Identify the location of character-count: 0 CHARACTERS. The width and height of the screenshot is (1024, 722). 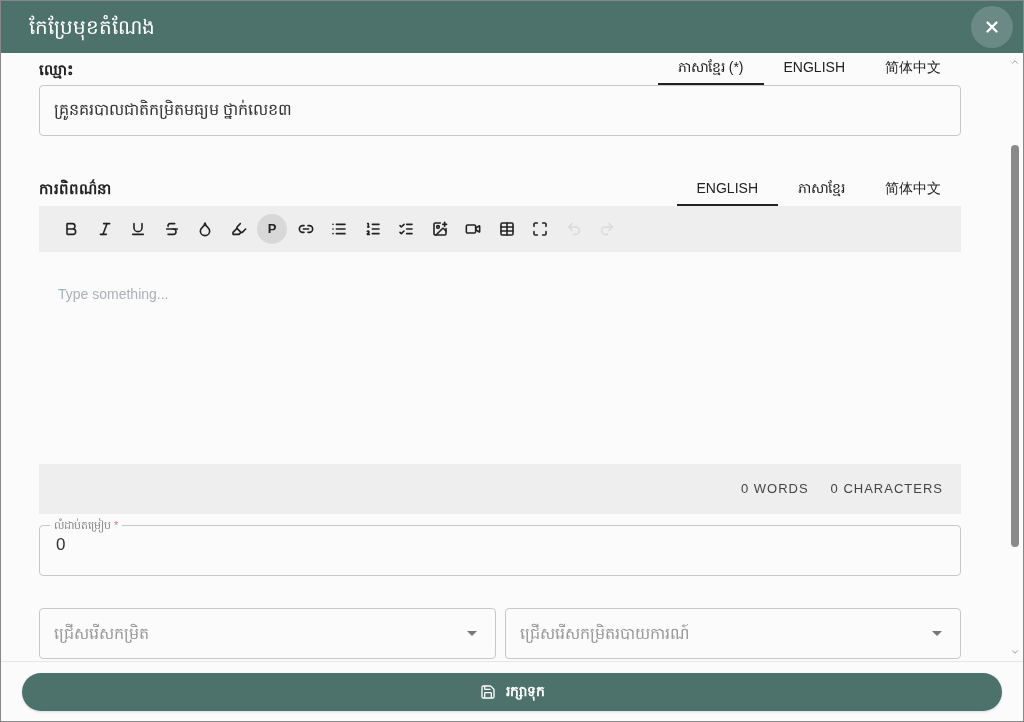
(886, 489).